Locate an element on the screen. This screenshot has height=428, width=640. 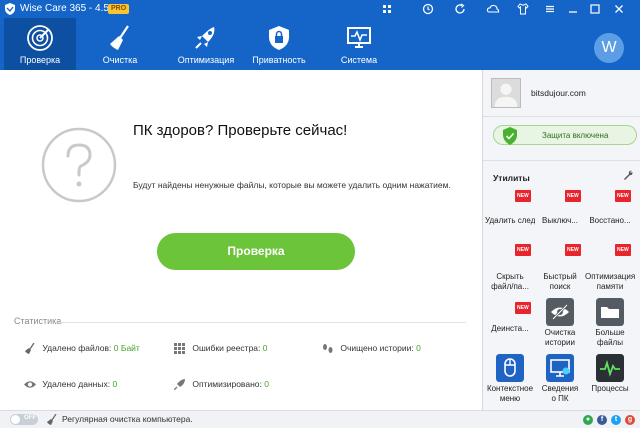
refresh-icon is located at coordinates (460, 9).